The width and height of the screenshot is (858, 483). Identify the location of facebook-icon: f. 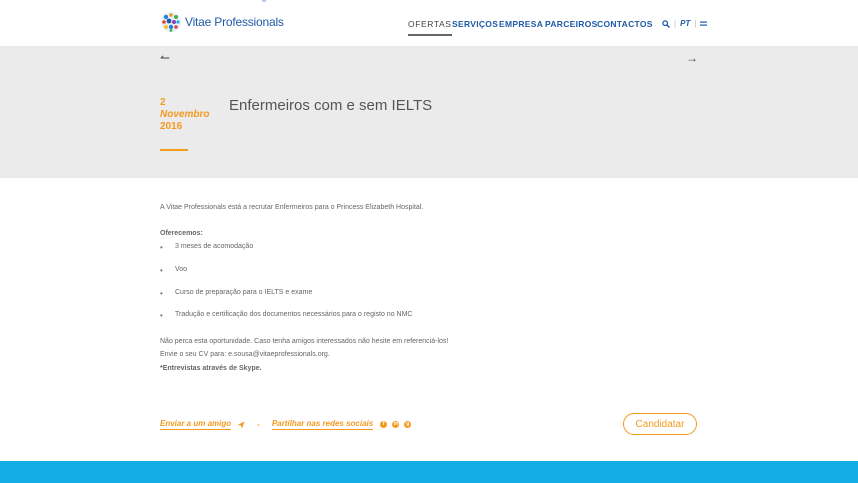
(384, 424).